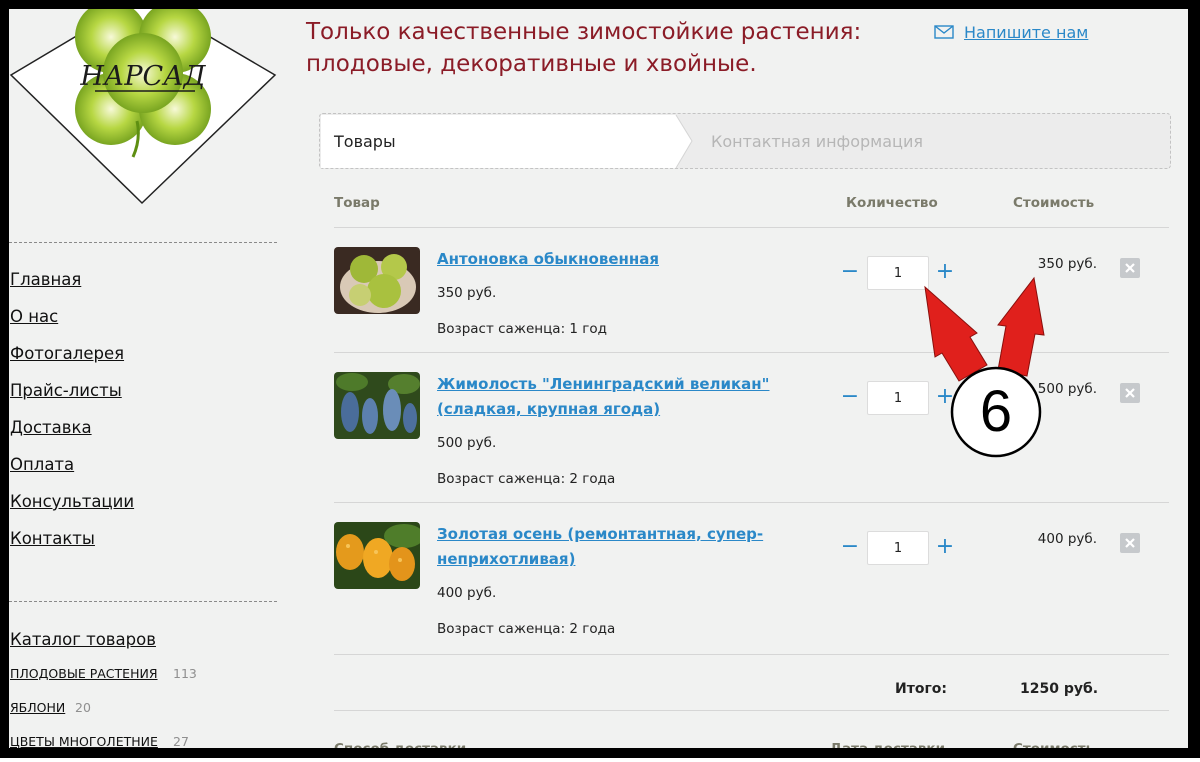  I want to click on delivery-date-header: Дата доставки, so click(888, 749).